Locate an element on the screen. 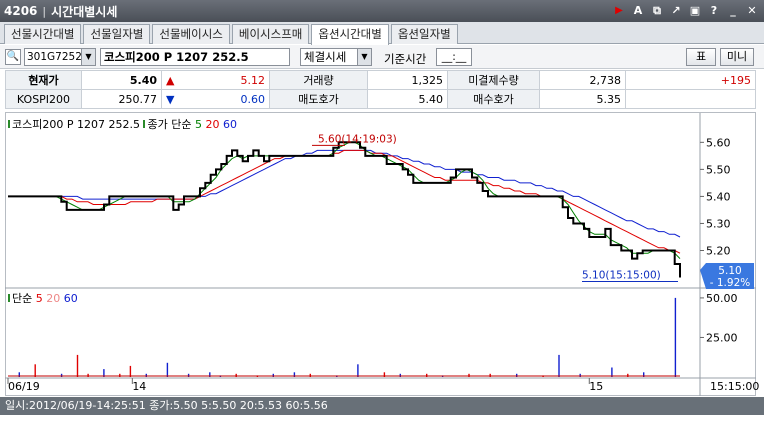 This screenshot has height=422, width=764. price-legend: 코스피200 P 1207 252.5 종가 단순 5 20 60 is located at coordinates (122, 124).